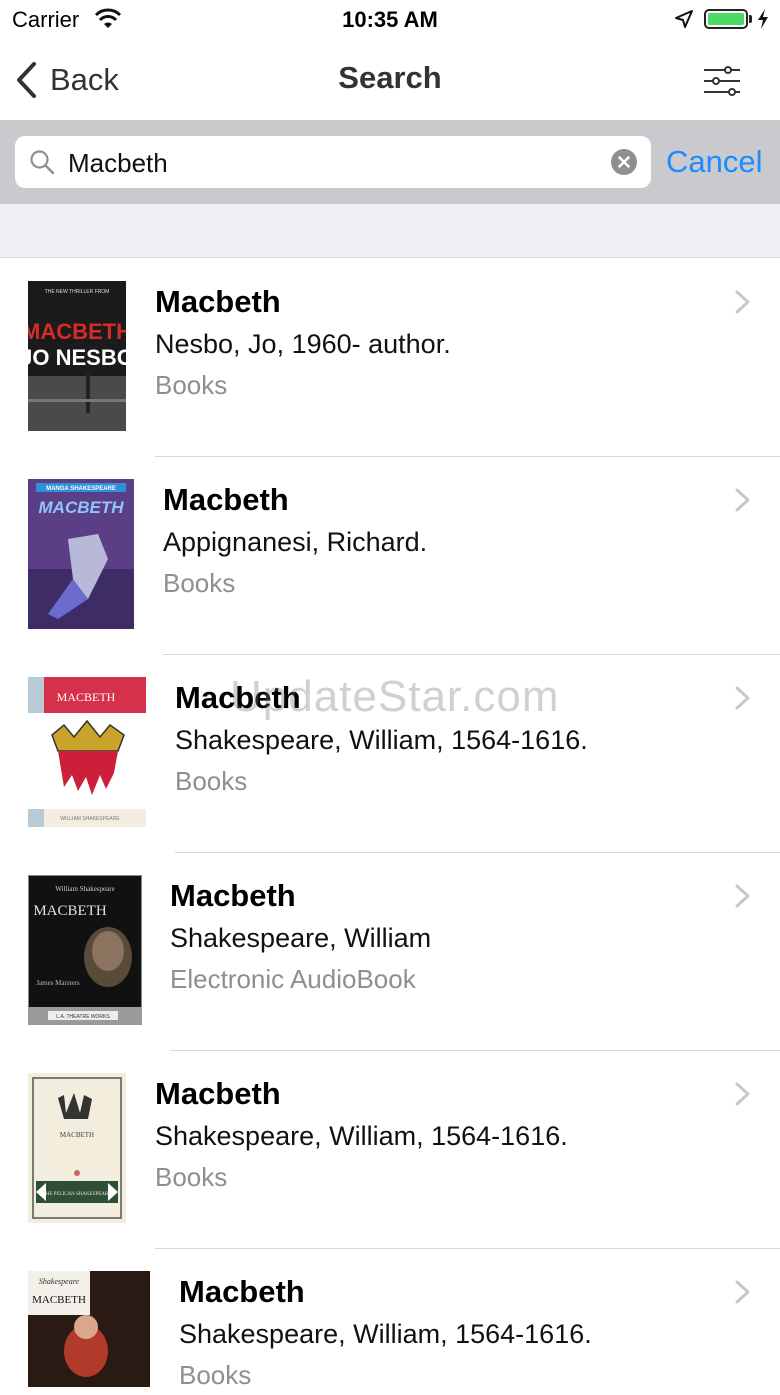  I want to click on book-cover-image: Shakespeare MACBETH, so click(89, 1329).